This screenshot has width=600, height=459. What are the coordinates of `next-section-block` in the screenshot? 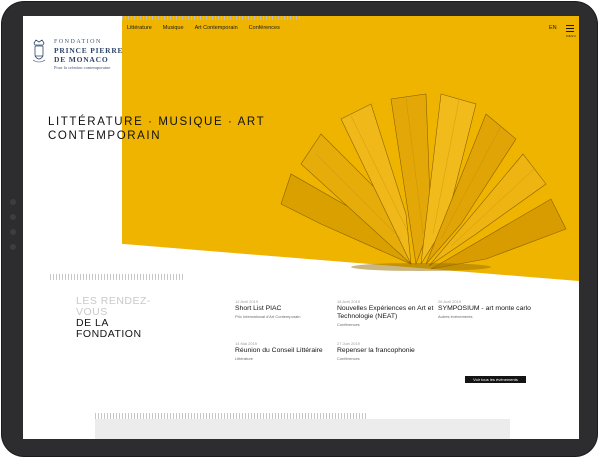 It's located at (302, 429).